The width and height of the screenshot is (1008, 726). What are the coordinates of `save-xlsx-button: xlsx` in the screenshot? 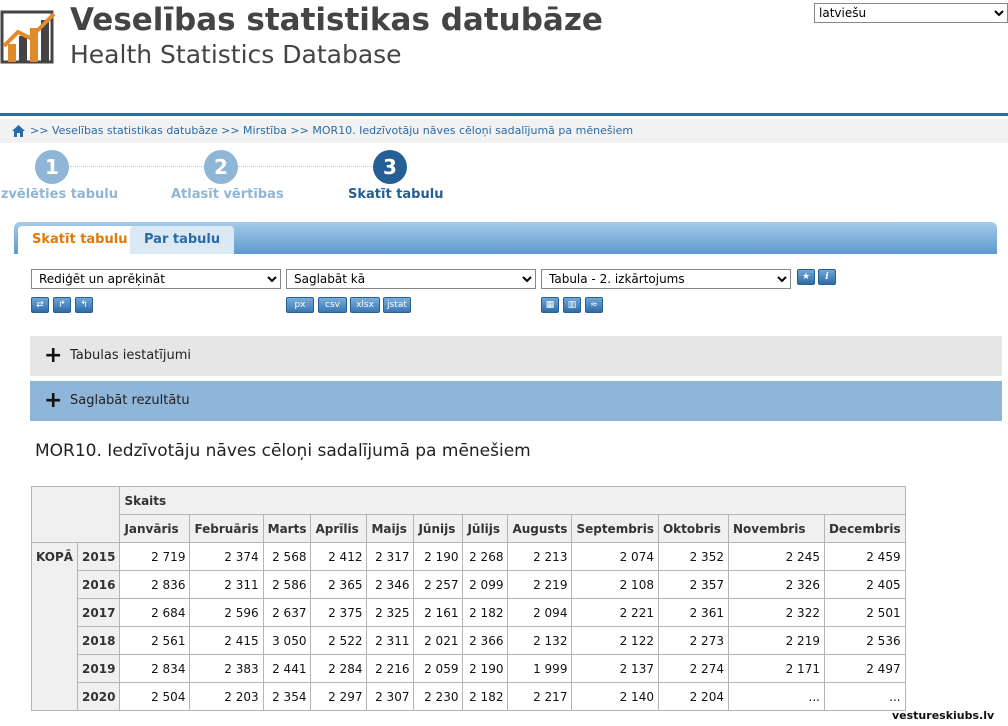 It's located at (365, 305).